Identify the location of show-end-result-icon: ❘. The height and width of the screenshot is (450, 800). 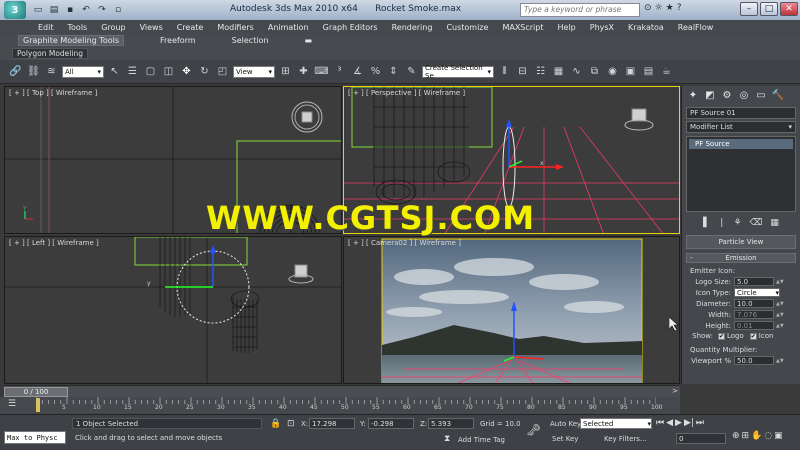
(722, 223).